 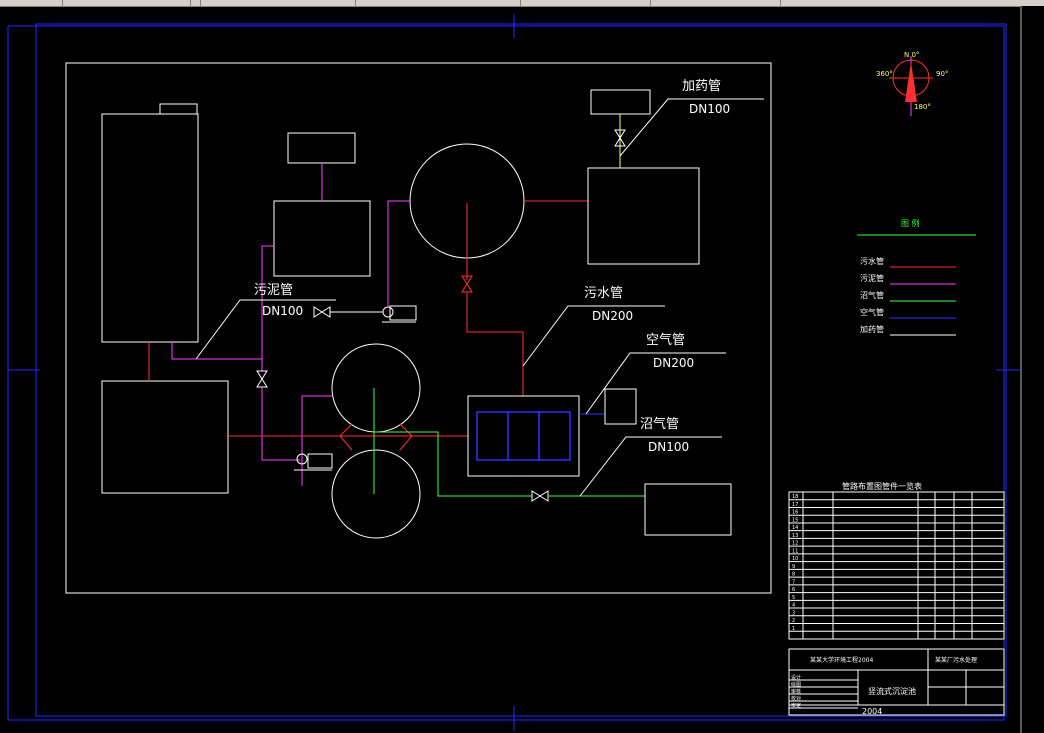 What do you see at coordinates (922, 107) in the screenshot?
I see `compass-south: 180°` at bounding box center [922, 107].